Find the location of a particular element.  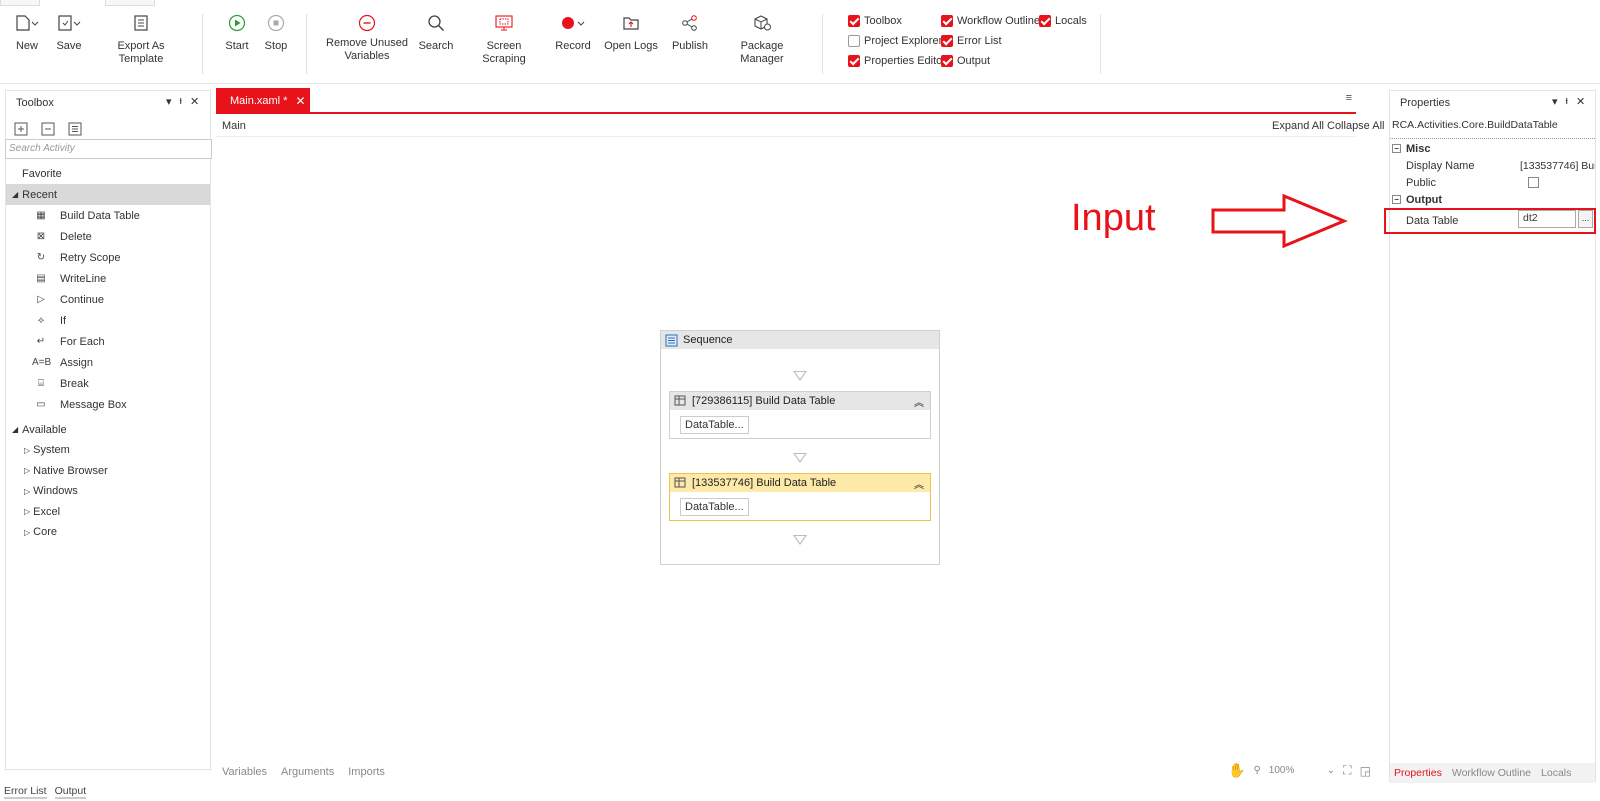

display-name-field: [133537746] Buil is located at coordinates (1557, 165).